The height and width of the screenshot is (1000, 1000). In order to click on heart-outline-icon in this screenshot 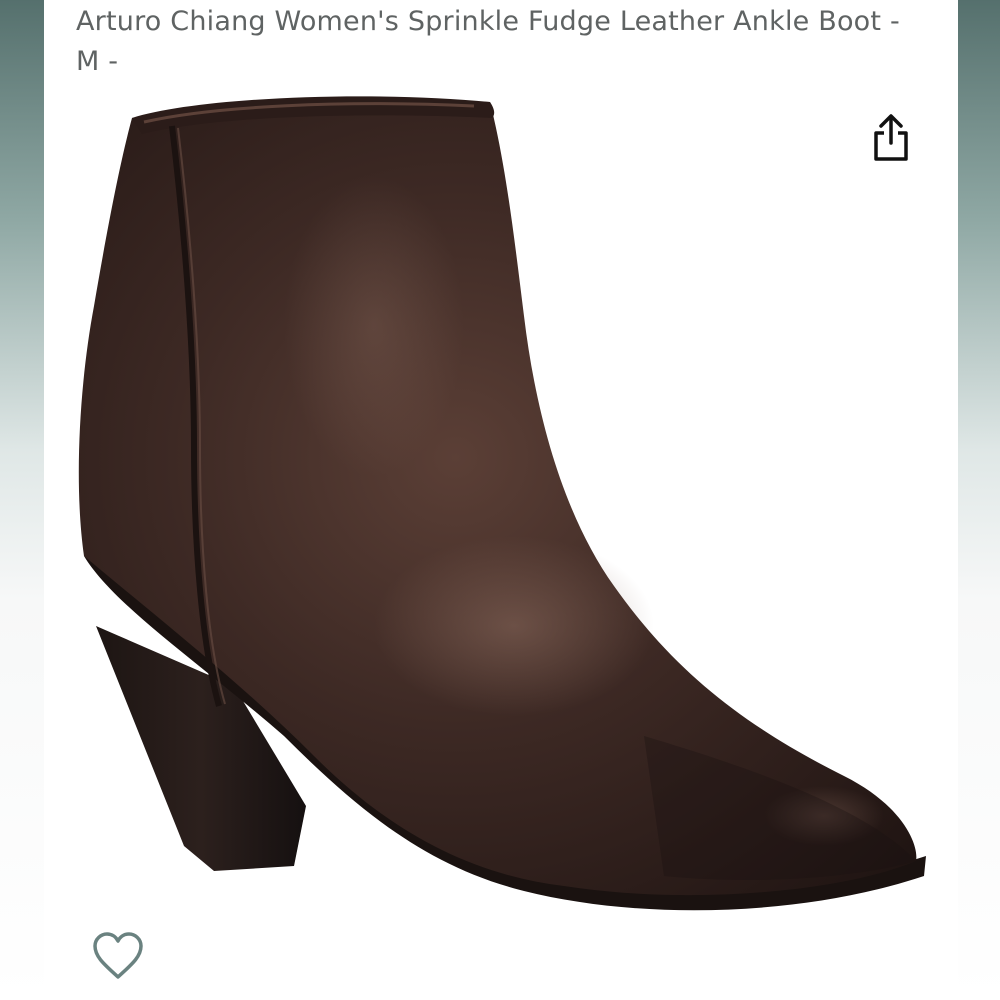, I will do `click(118, 955)`.